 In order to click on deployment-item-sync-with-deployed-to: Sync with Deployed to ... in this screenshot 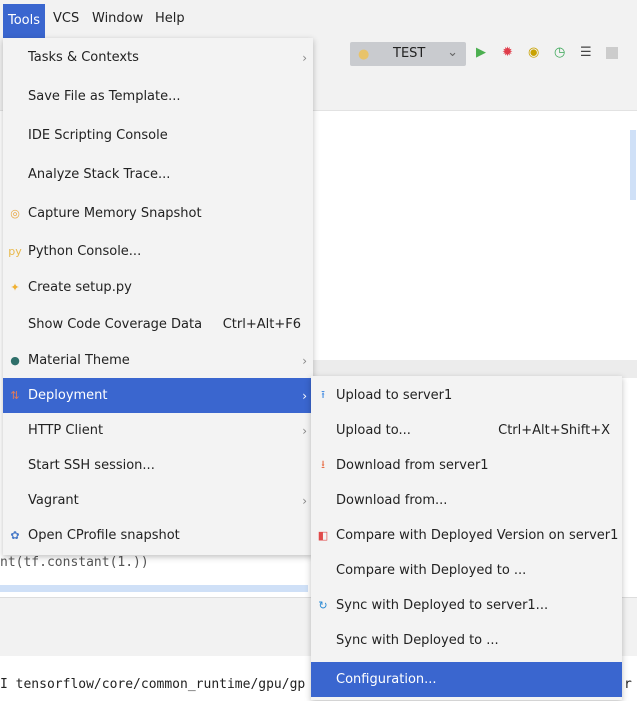, I will do `click(466, 640)`.